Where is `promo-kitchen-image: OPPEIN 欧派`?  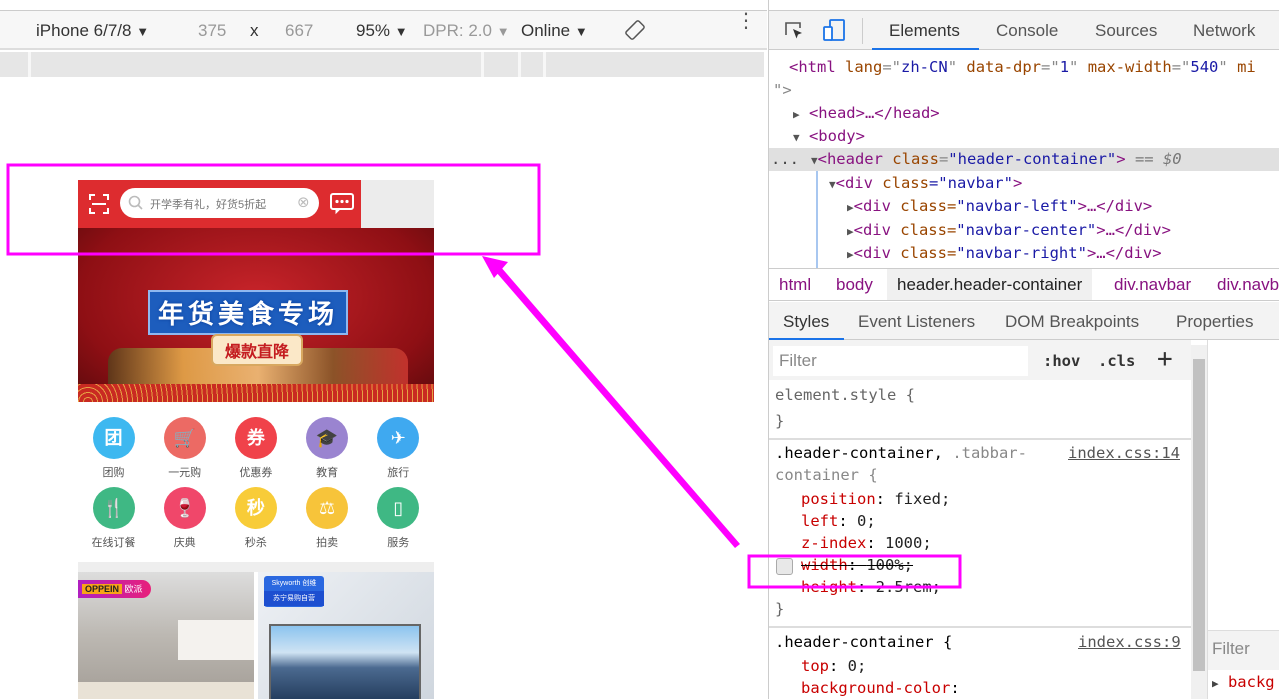 promo-kitchen-image: OPPEIN 欧派 is located at coordinates (166, 635).